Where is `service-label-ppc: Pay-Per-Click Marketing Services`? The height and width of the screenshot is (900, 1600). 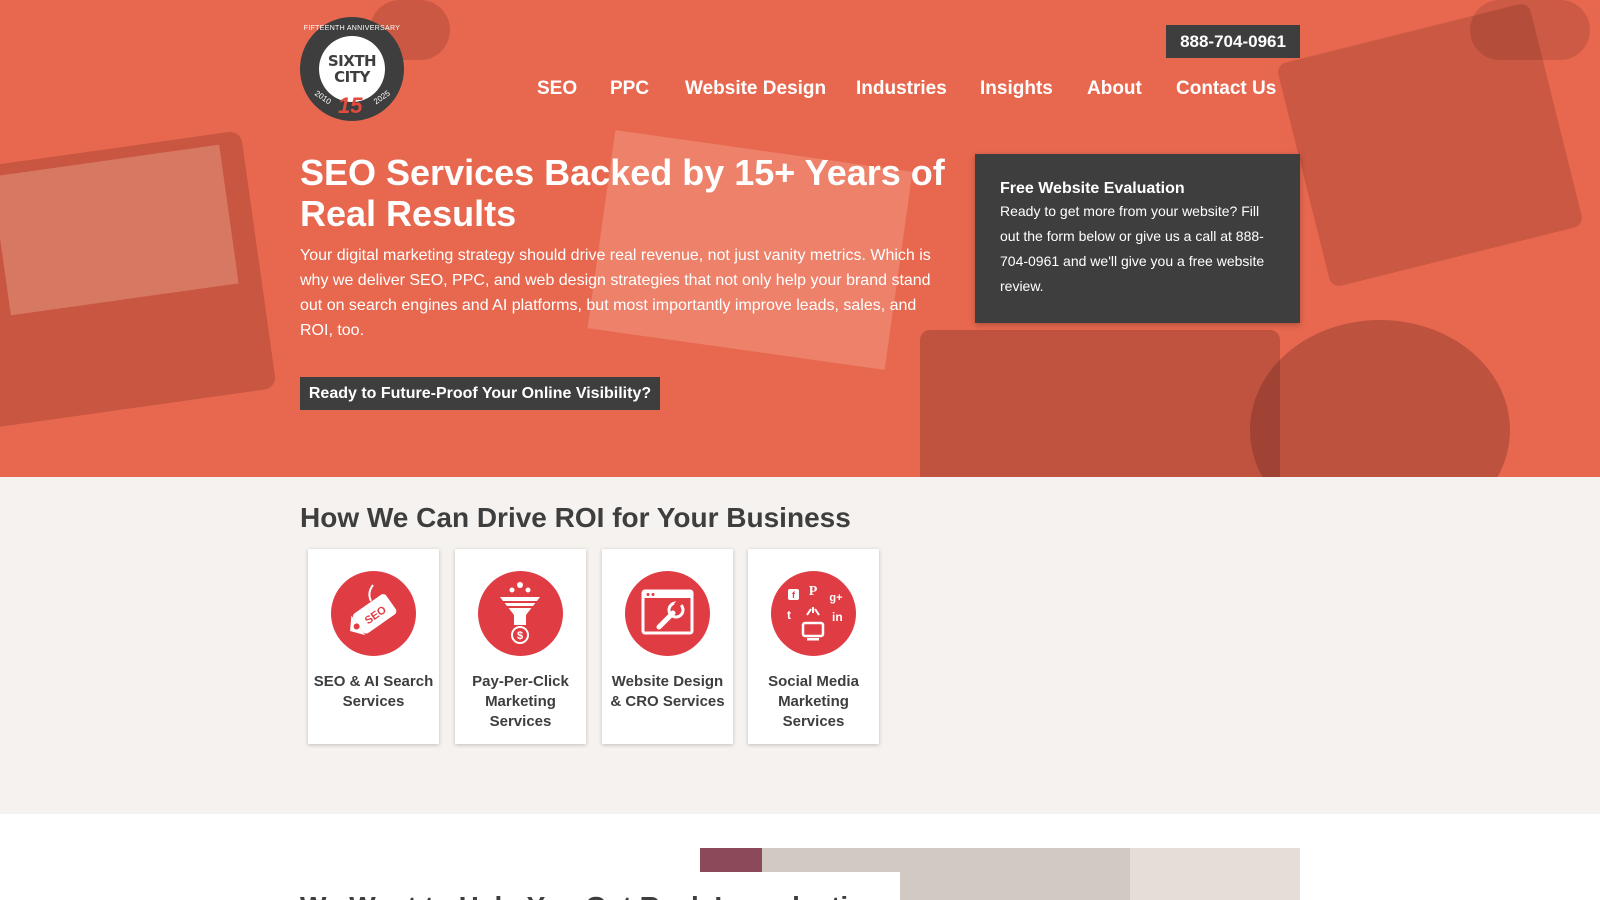 service-label-ppc: Pay-Per-Click Marketing Services is located at coordinates (520, 701).